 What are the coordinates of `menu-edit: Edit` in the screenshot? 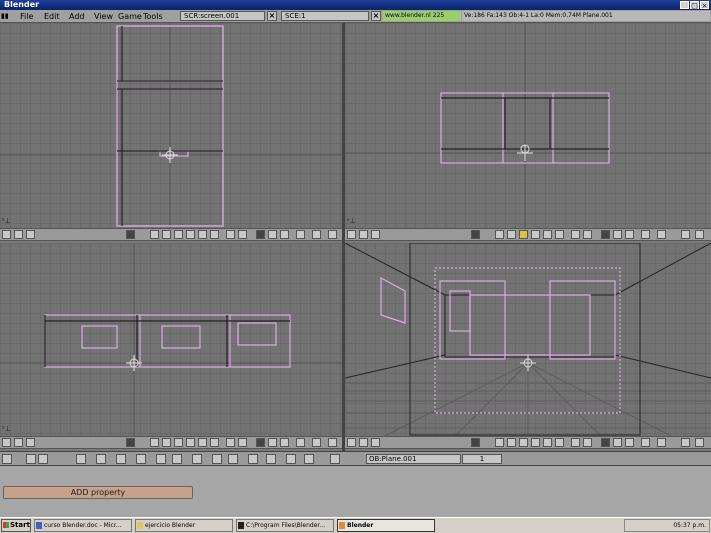 It's located at (52, 16).